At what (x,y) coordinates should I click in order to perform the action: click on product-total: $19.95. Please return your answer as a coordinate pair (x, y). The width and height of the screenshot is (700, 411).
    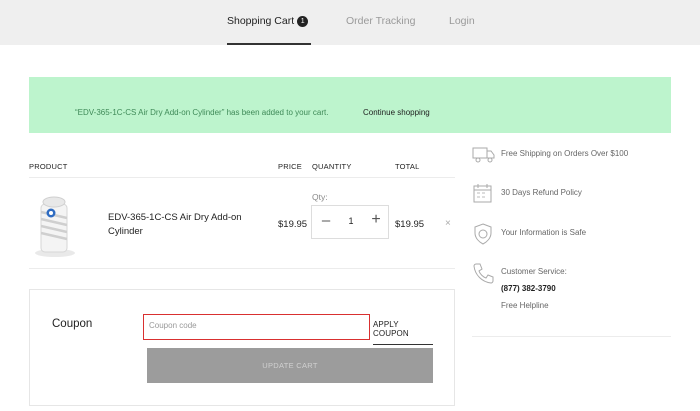
    Looking at the image, I should click on (410, 224).